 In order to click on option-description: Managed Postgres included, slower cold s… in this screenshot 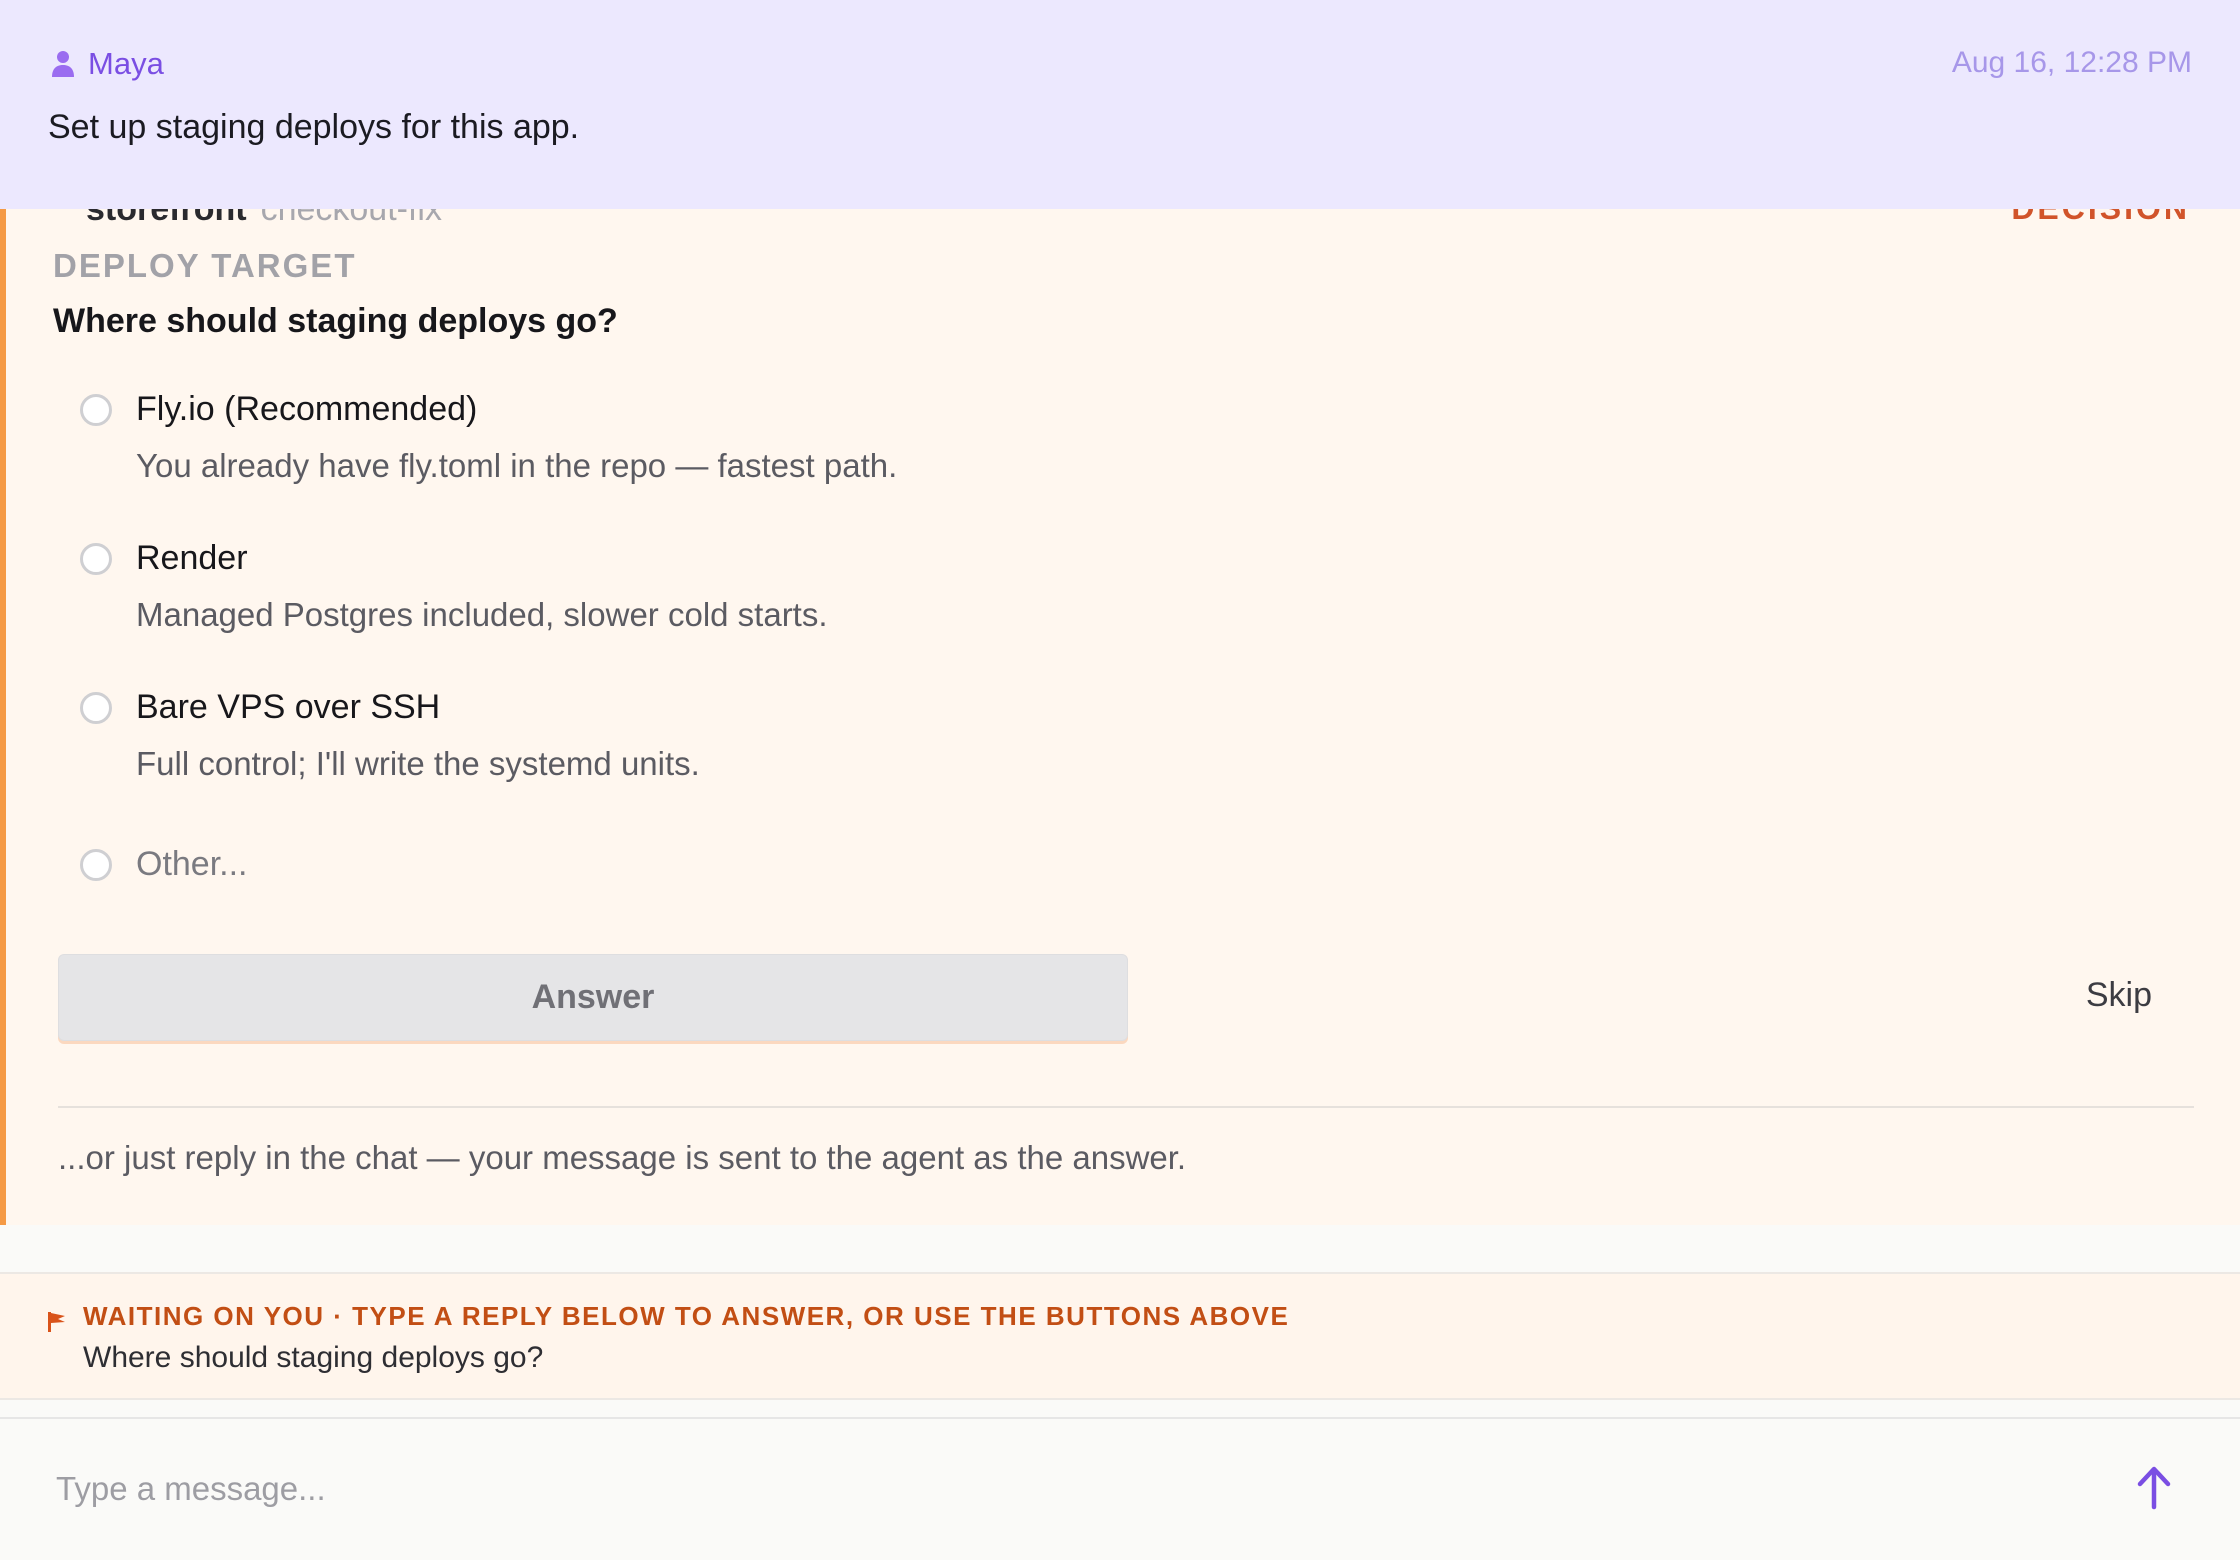, I will do `click(482, 614)`.